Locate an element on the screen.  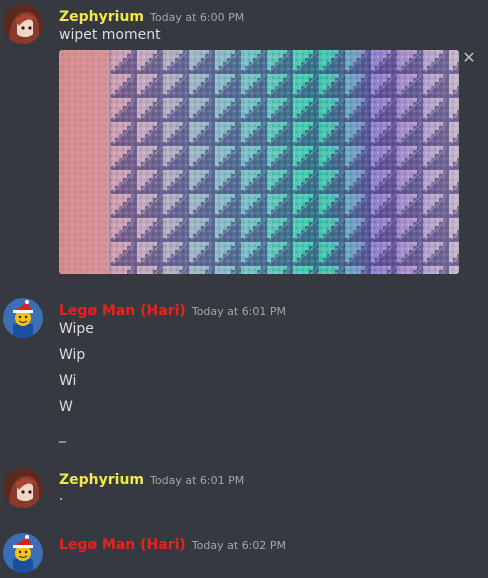
timestamp: Today at 6:00 PM is located at coordinates (197, 17).